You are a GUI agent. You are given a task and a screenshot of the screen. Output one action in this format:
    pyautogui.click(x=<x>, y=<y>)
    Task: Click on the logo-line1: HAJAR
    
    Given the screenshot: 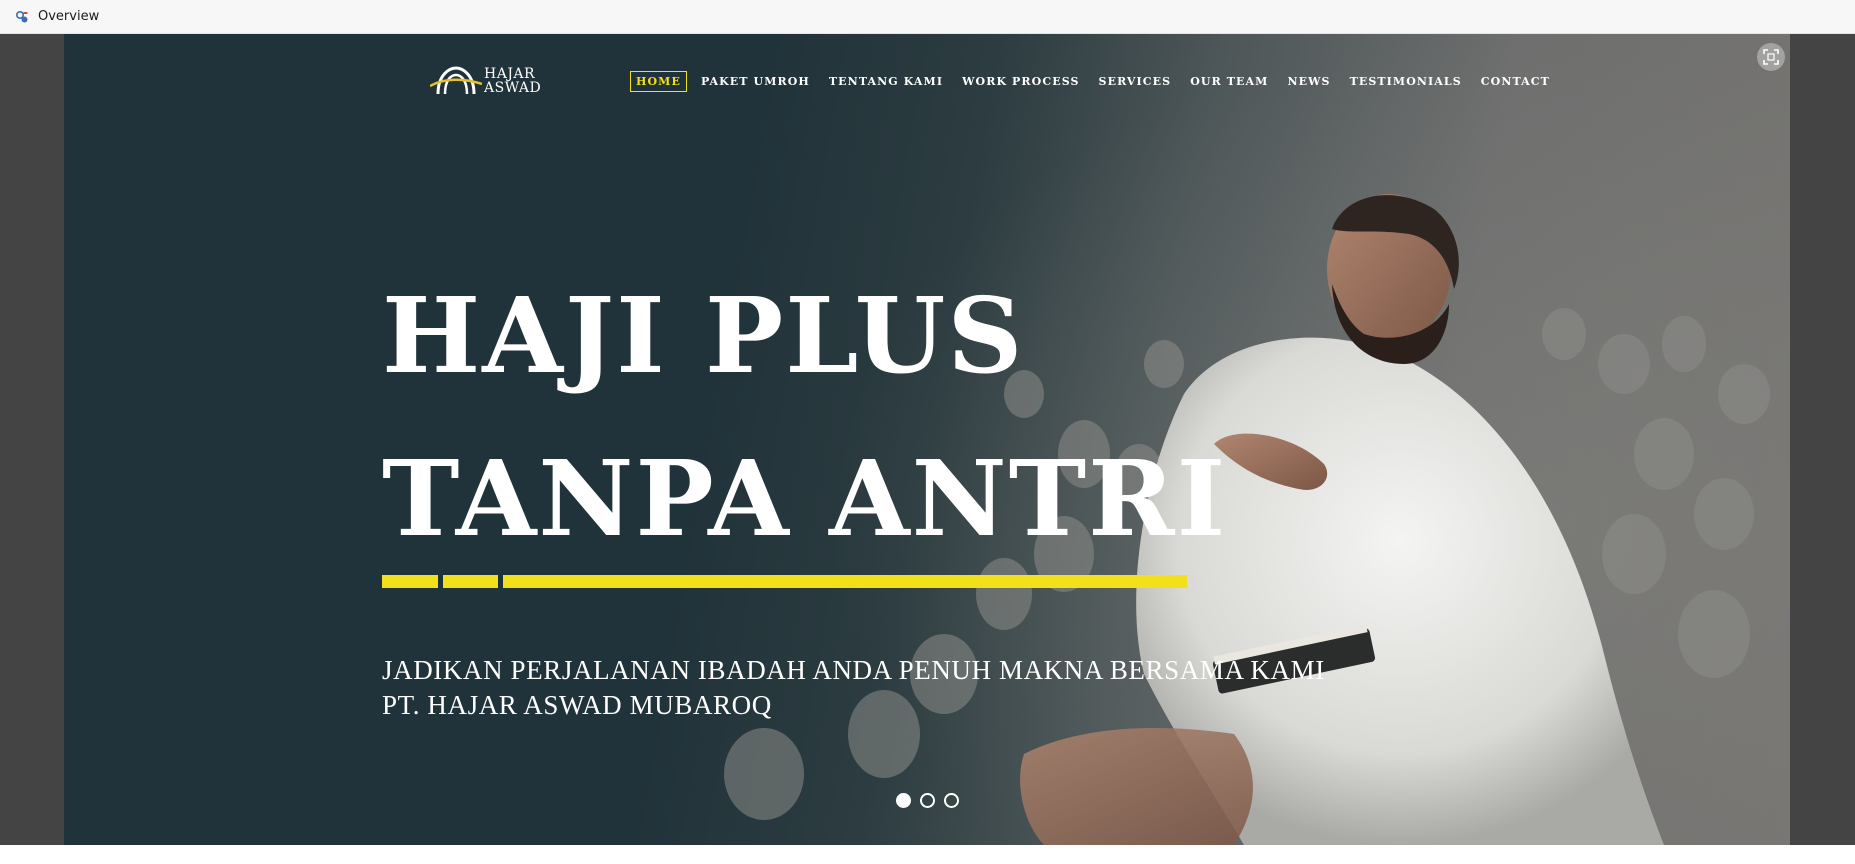 What is the action you would take?
    pyautogui.click(x=510, y=74)
    